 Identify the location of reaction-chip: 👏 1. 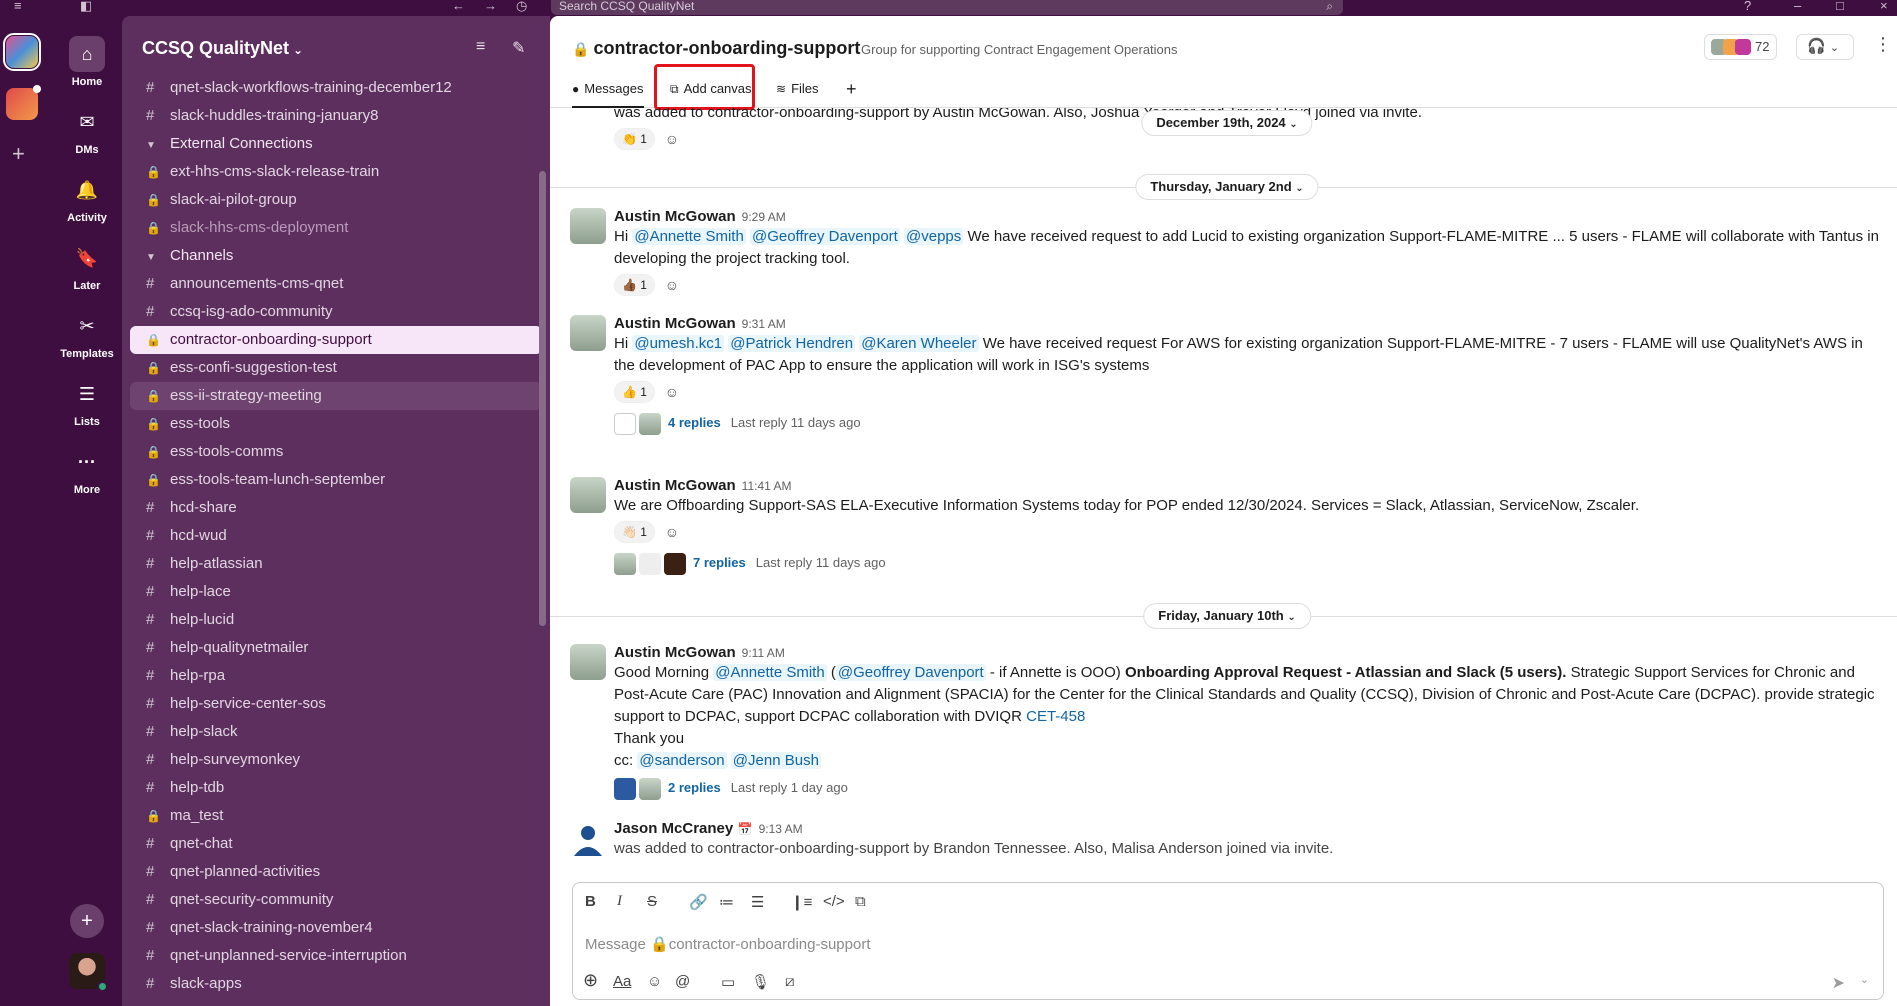
(634, 139).